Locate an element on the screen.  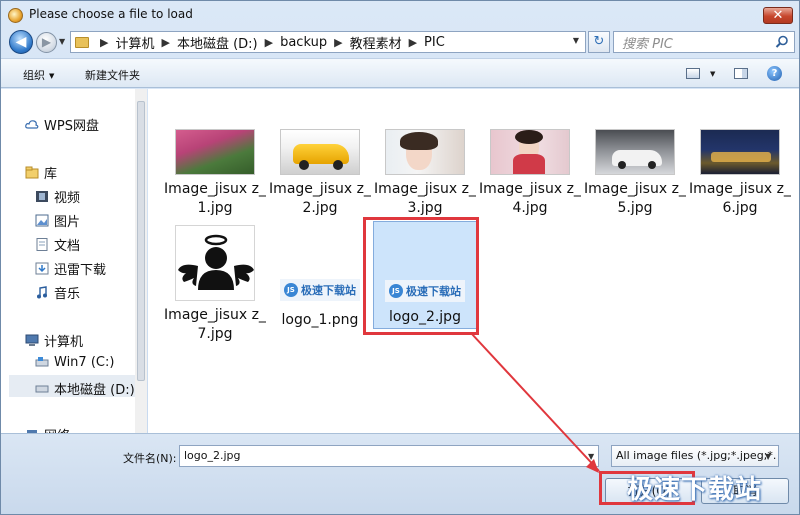
file-item: Image_jisux z_1.jpg is located at coordinates (215, 173).